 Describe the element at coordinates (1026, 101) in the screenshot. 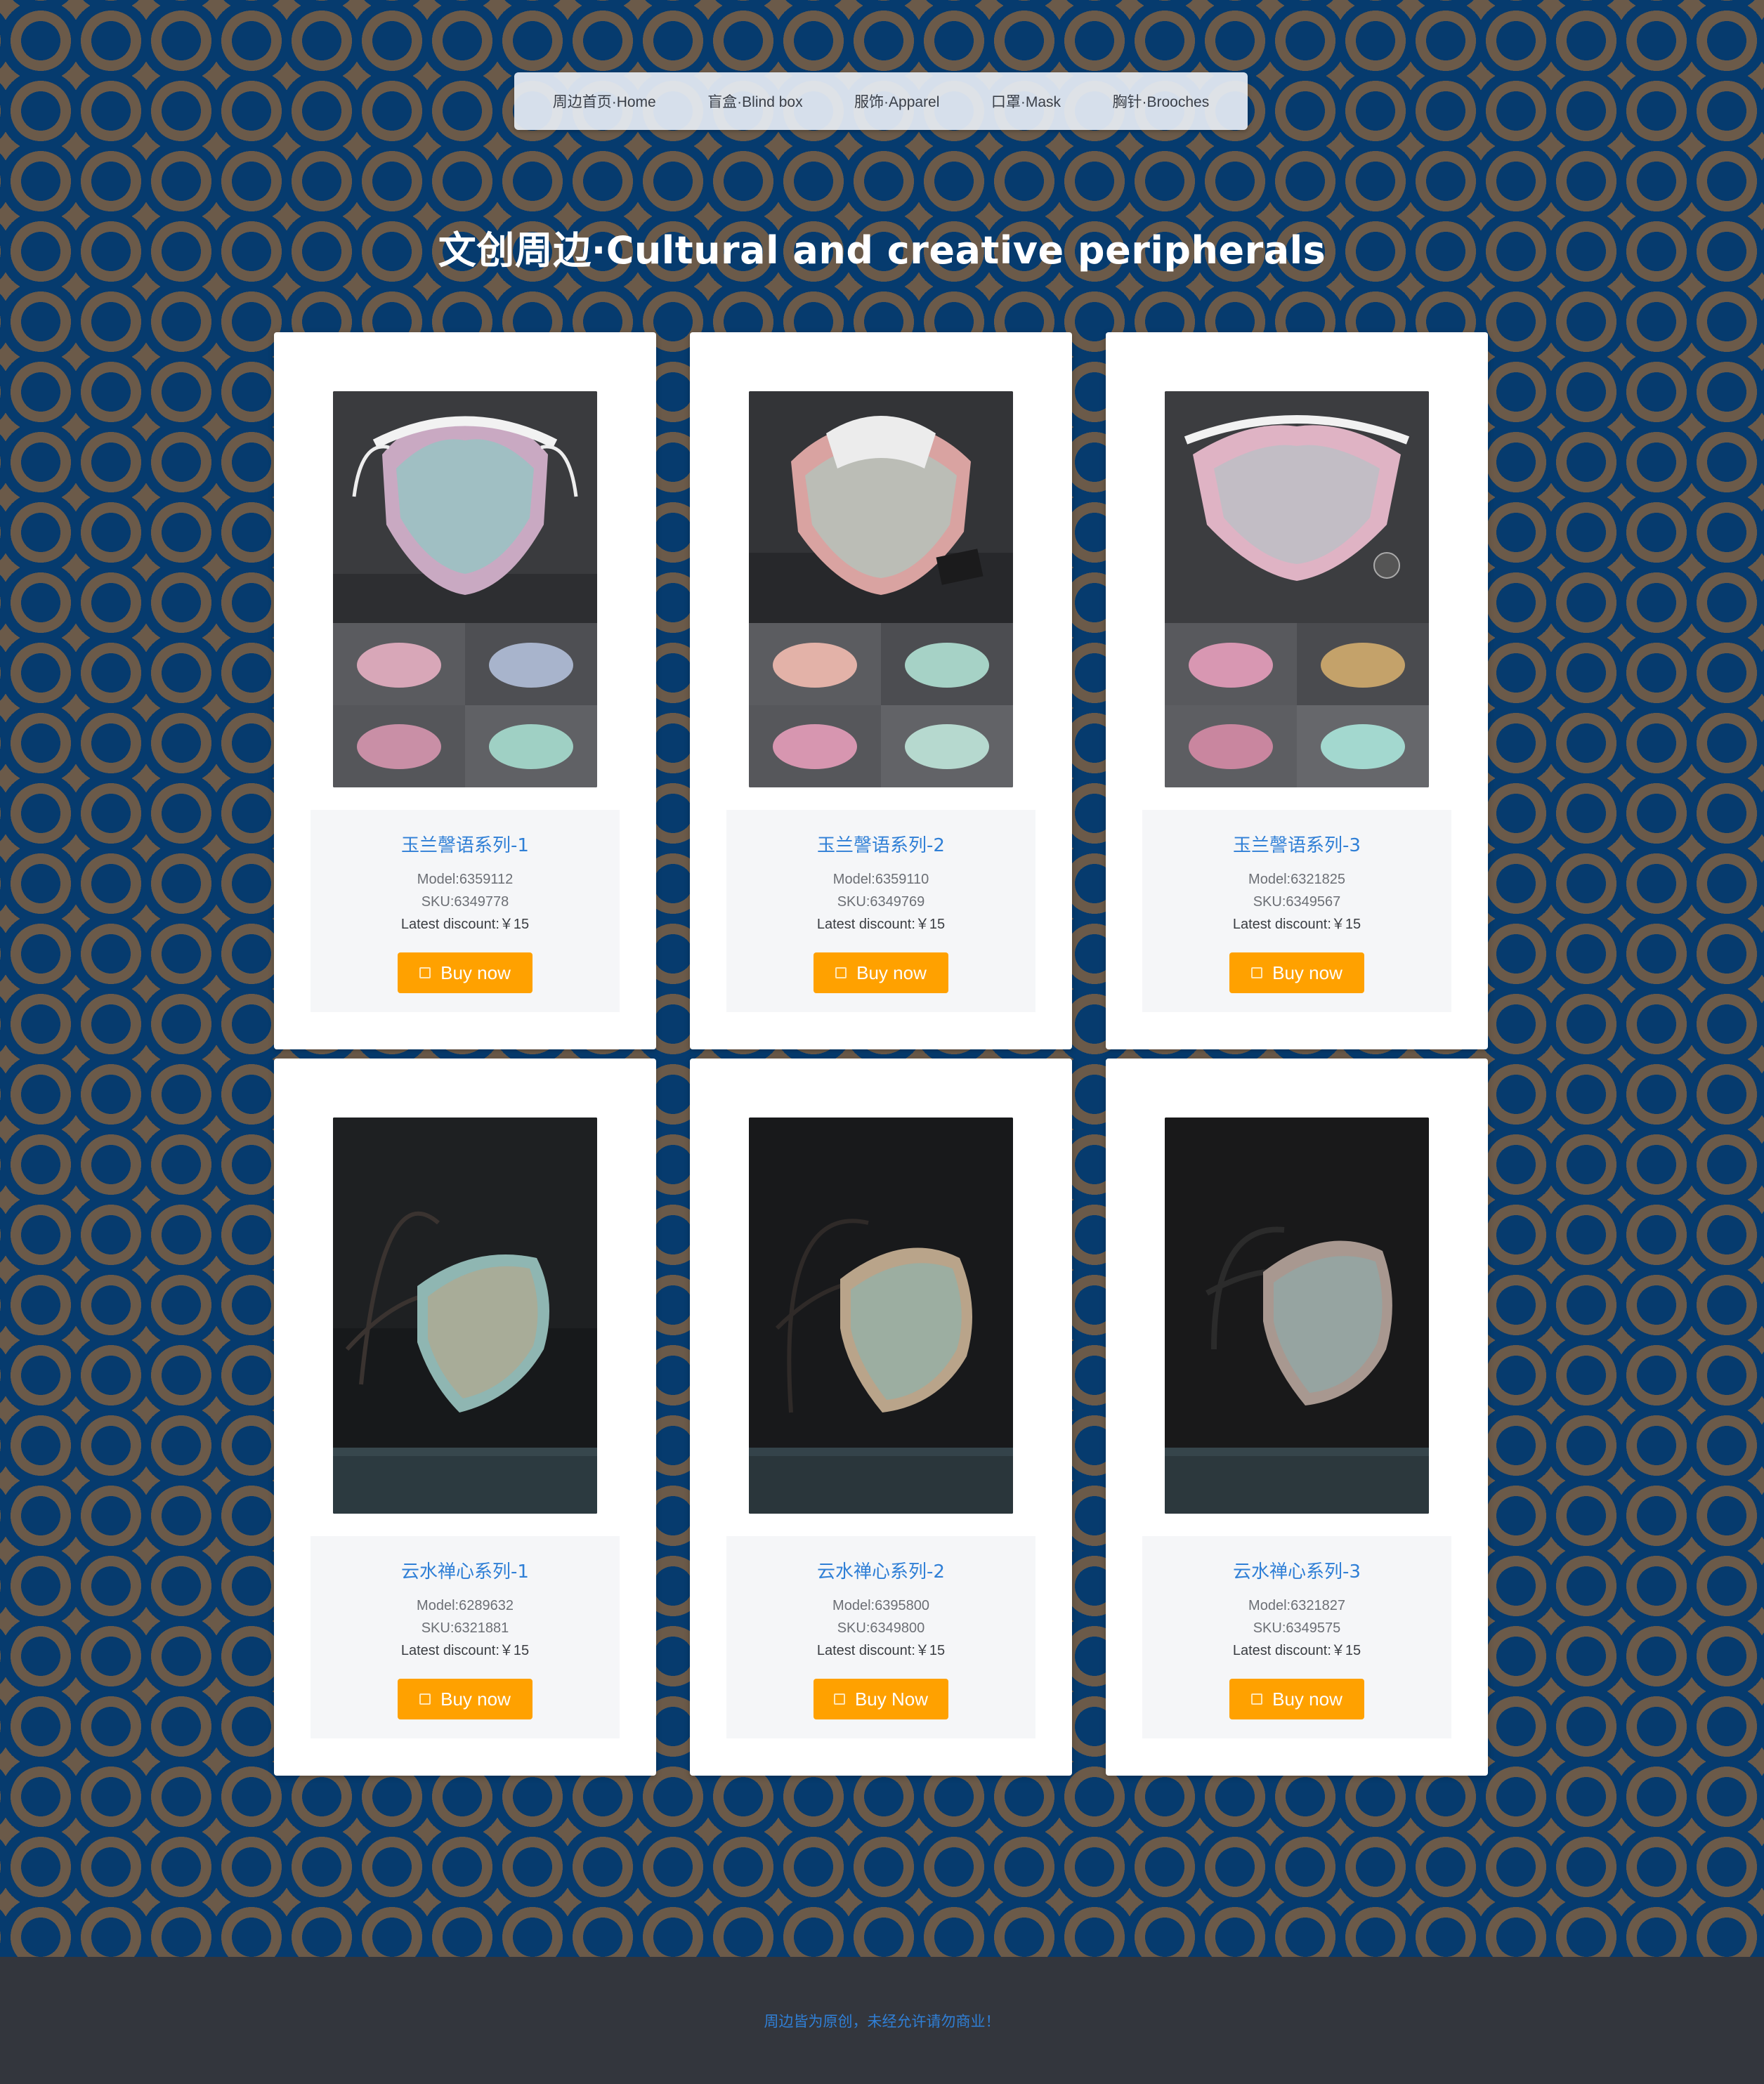

I see `nav-item-mask: 口罩·Mask` at that location.